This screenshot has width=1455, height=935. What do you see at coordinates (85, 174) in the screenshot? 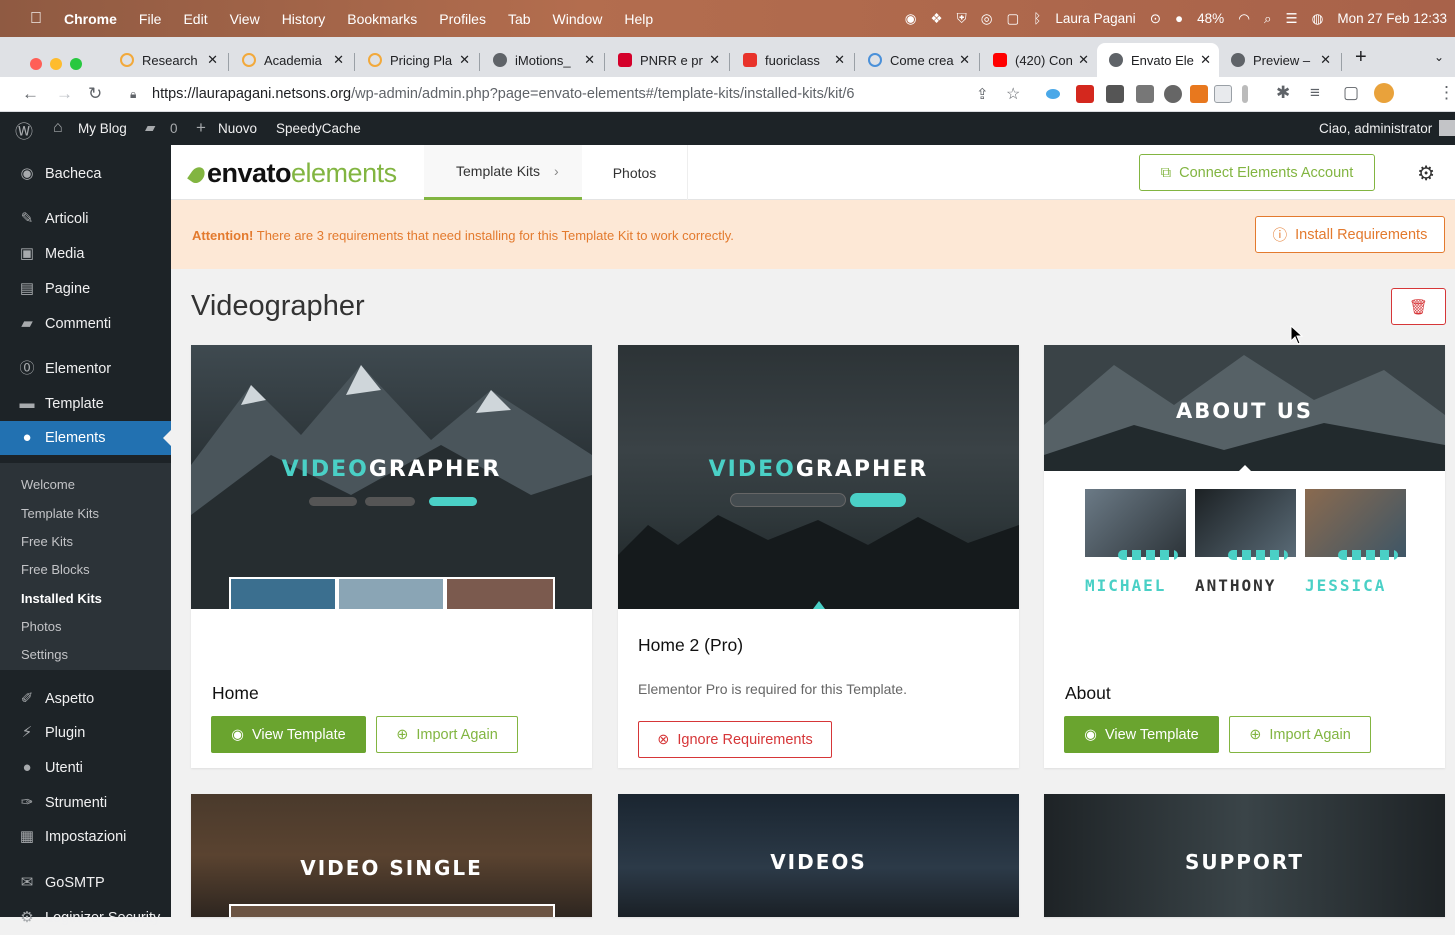
I see `sidebar-item-bacheca: ◉ Bacheca` at bounding box center [85, 174].